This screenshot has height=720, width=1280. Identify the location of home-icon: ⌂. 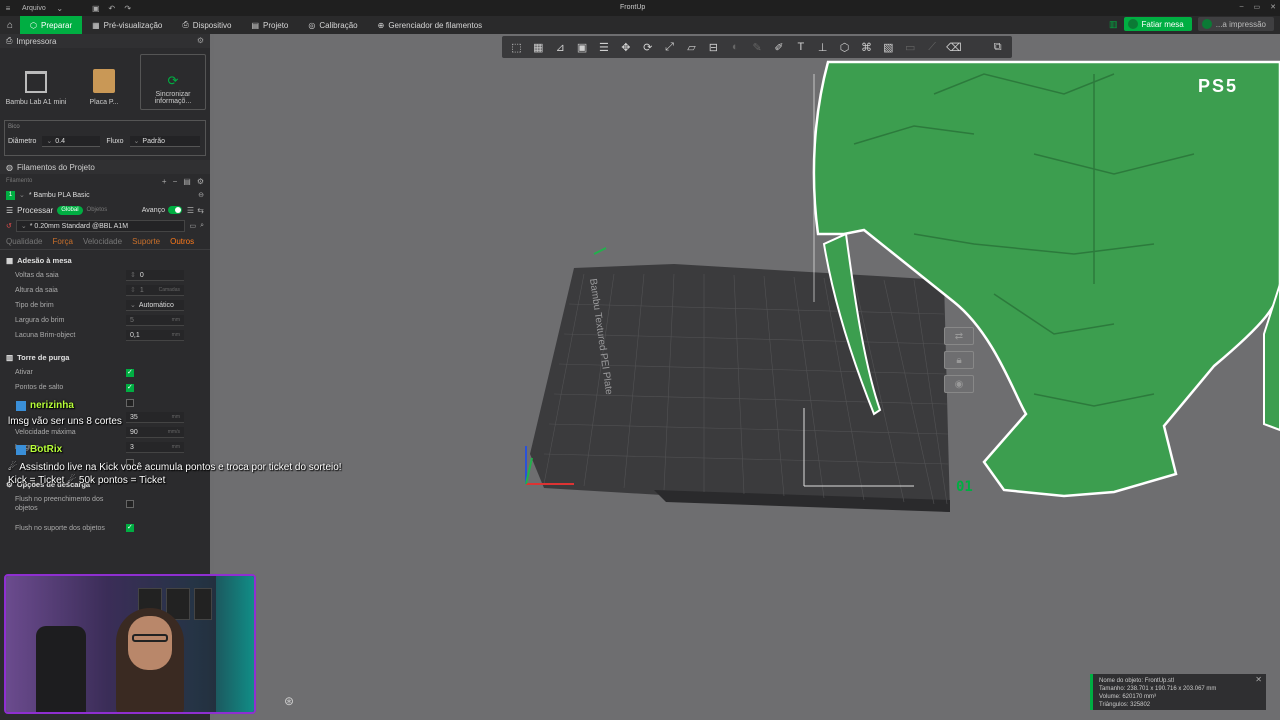
(10, 25).